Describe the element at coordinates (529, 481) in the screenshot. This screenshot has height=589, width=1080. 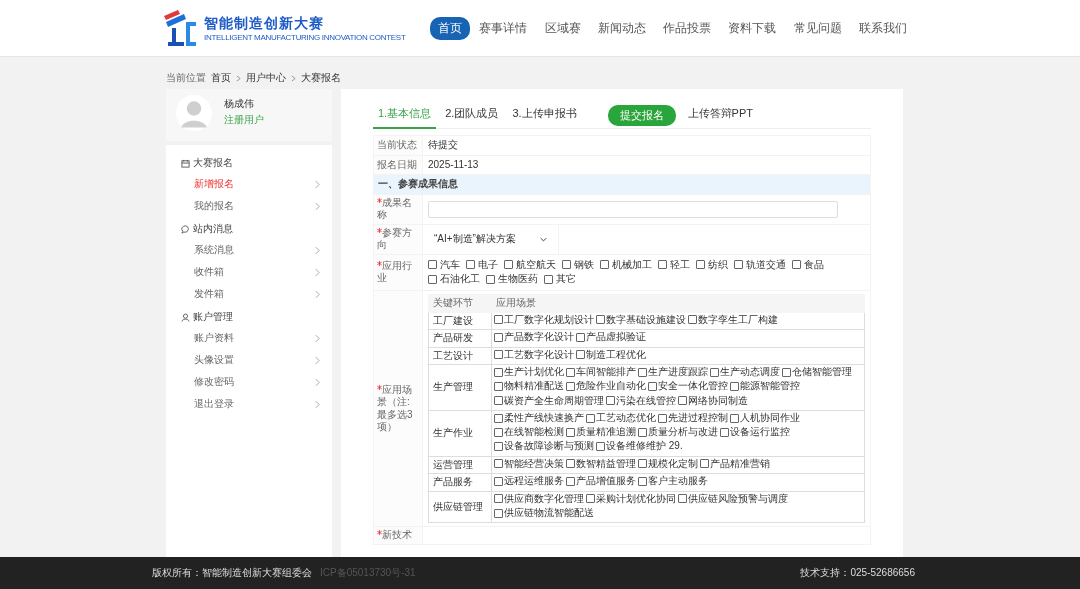
I see `scenario-checkbox: 远程运维服务` at that location.